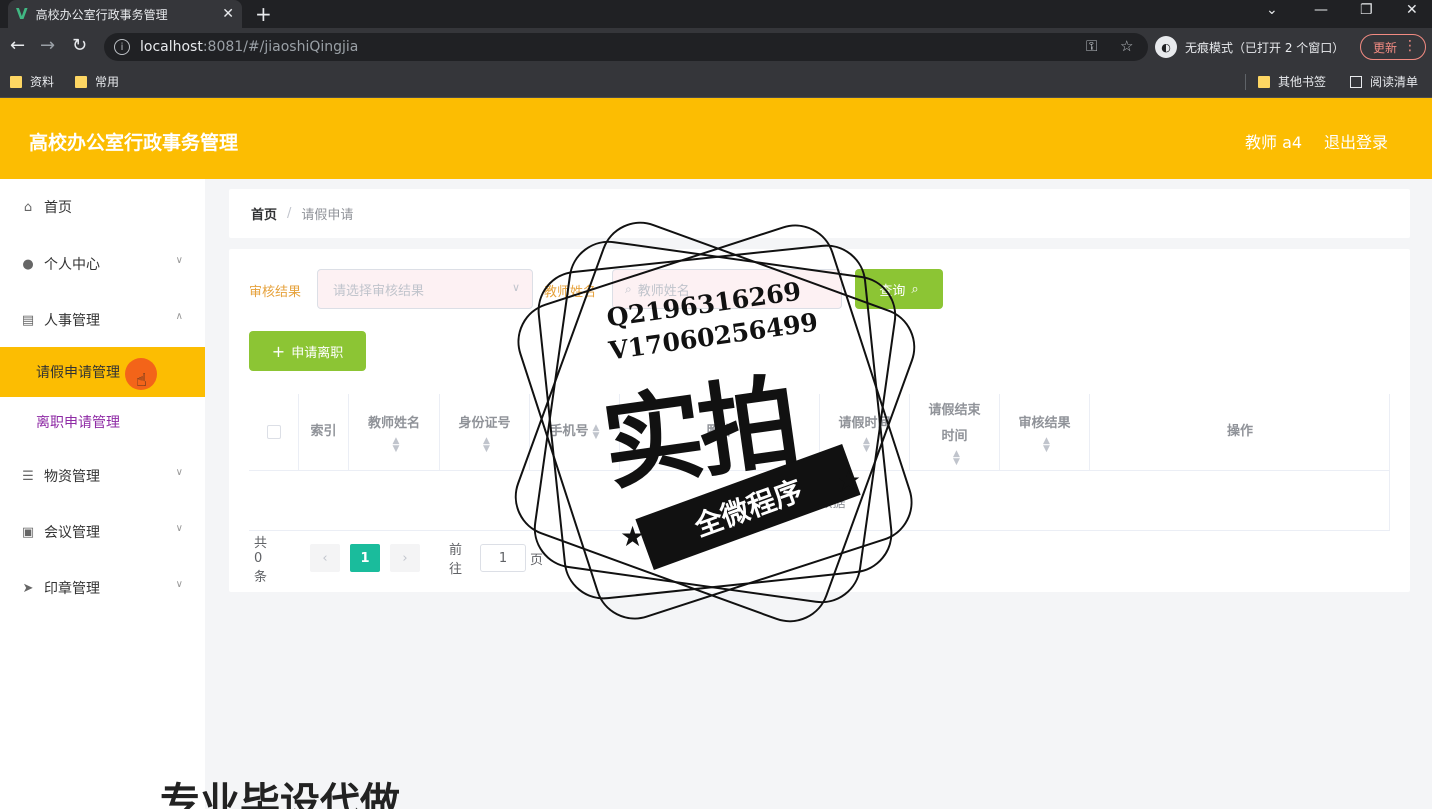  I want to click on column-label: 审核结果, so click(1044, 423).